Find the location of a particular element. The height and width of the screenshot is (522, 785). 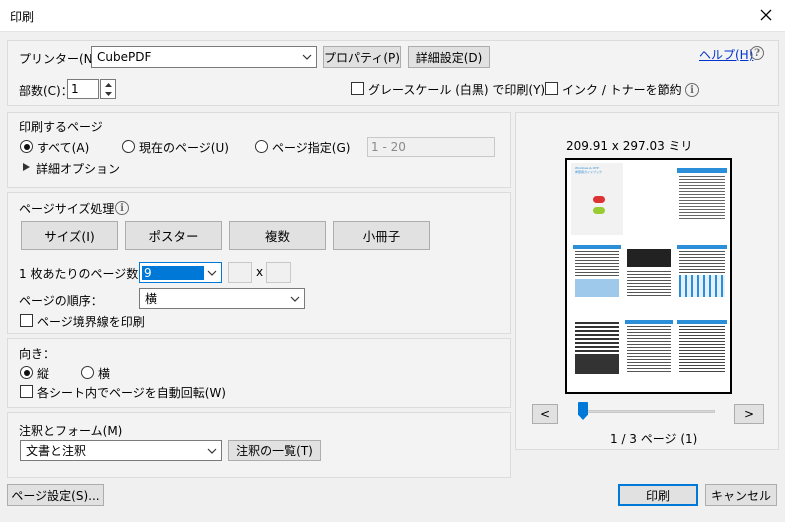

pages-per-sheet-select: 9 is located at coordinates (180, 272).